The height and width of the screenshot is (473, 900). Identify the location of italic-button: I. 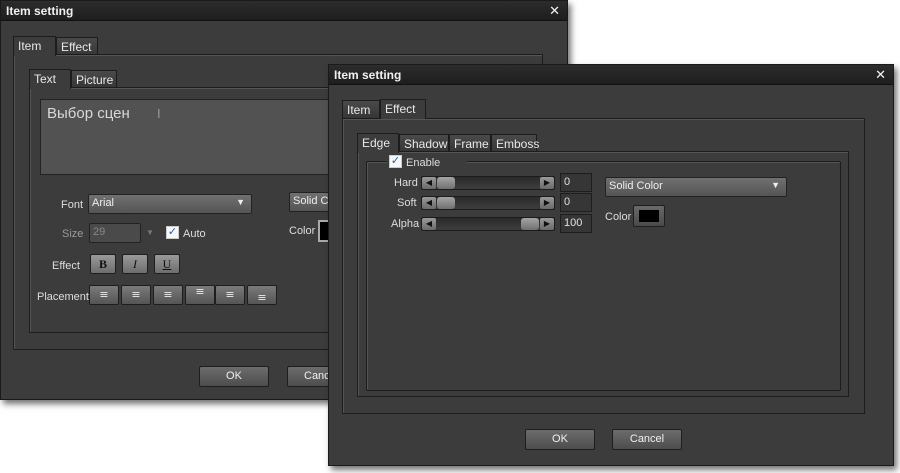
(135, 264).